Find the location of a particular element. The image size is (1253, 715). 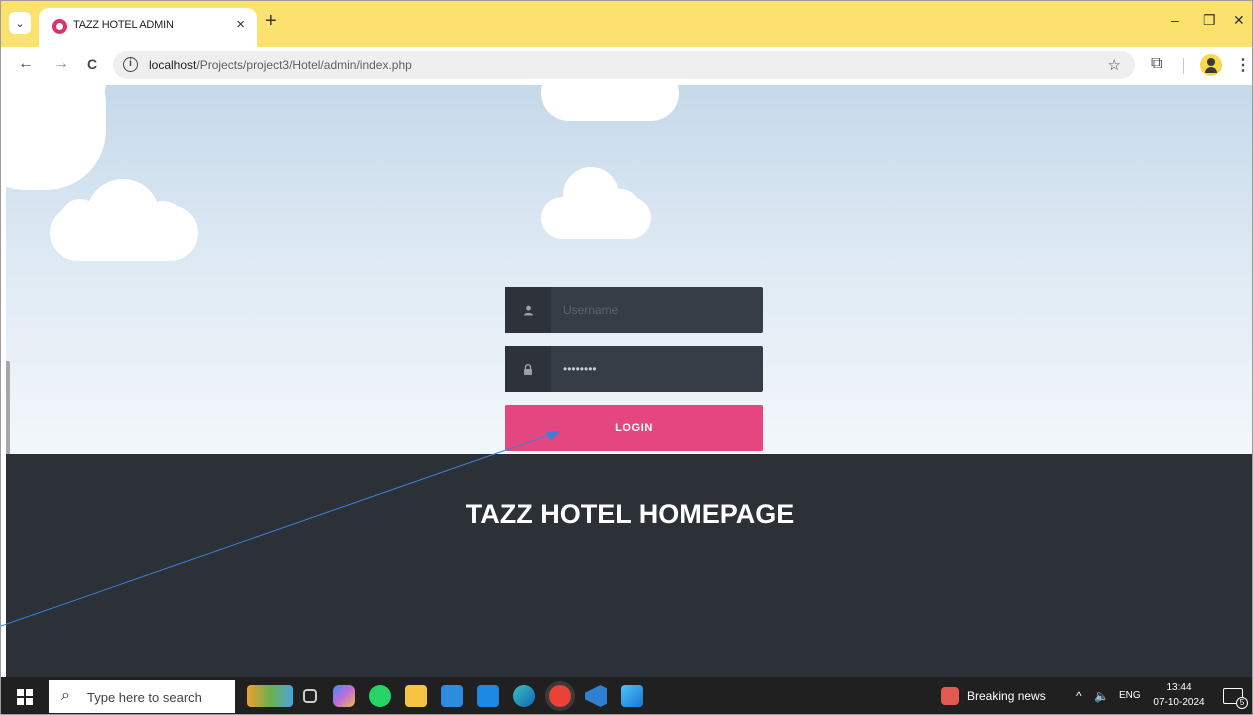

clock-time: 13:44 is located at coordinates (1179, 687).